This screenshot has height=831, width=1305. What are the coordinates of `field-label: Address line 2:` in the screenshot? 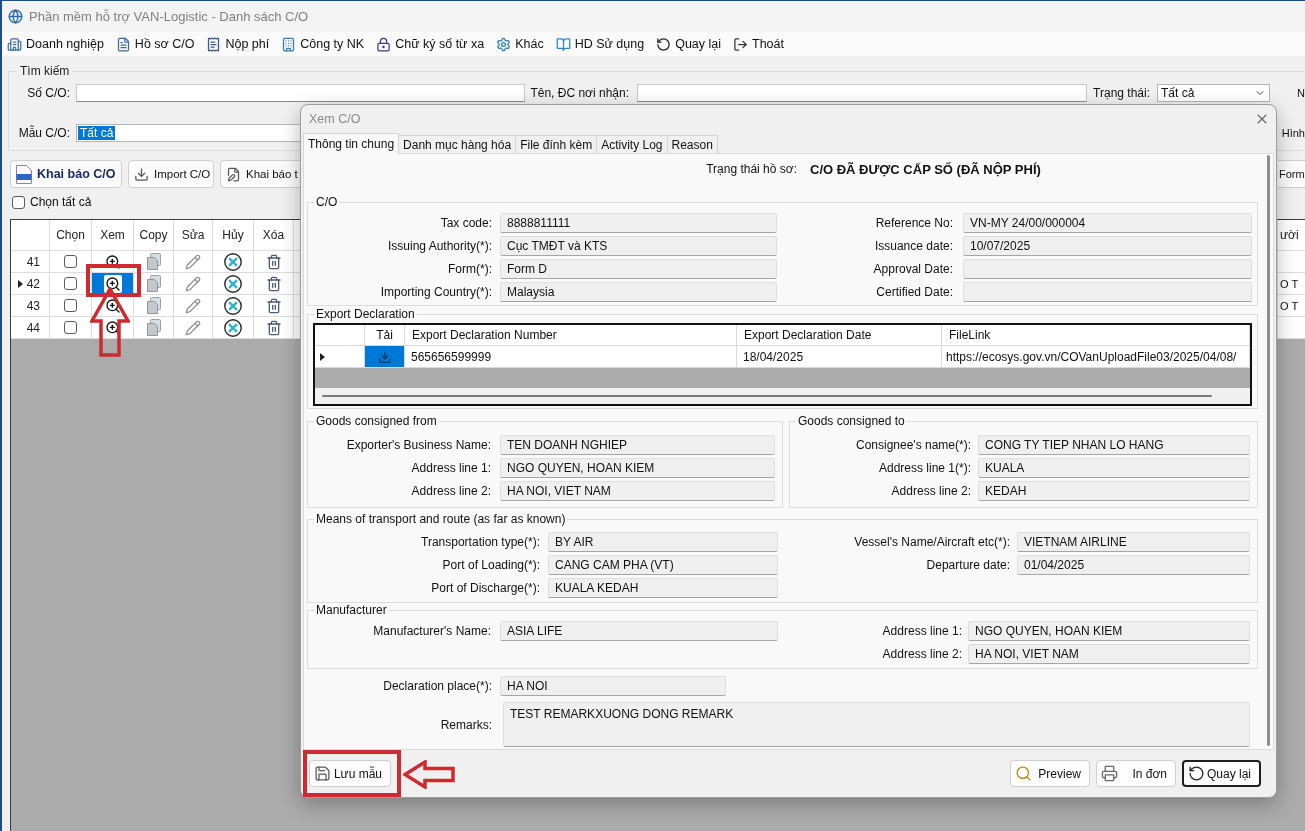 It's located at (922, 654).